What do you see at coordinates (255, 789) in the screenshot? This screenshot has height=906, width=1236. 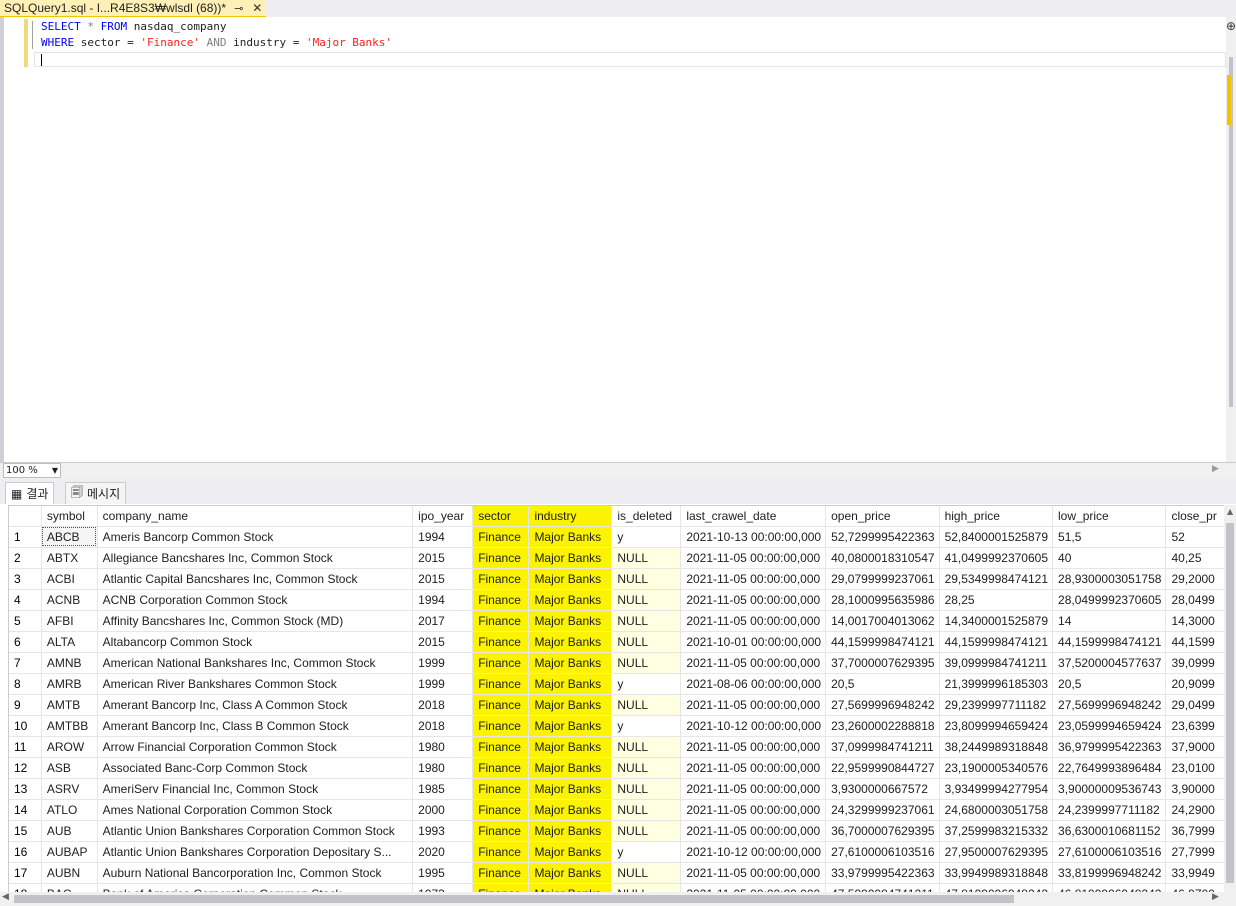 I see `cell-company_name: AmeriServ Financial Inc, Common Stock` at bounding box center [255, 789].